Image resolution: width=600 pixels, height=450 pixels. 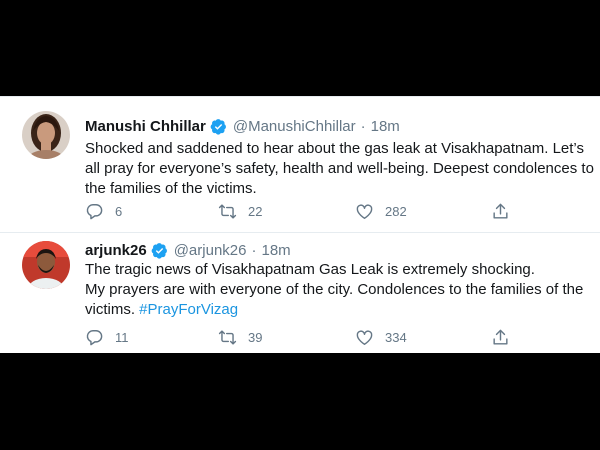 What do you see at coordinates (122, 337) in the screenshot?
I see `reply-count: 11` at bounding box center [122, 337].